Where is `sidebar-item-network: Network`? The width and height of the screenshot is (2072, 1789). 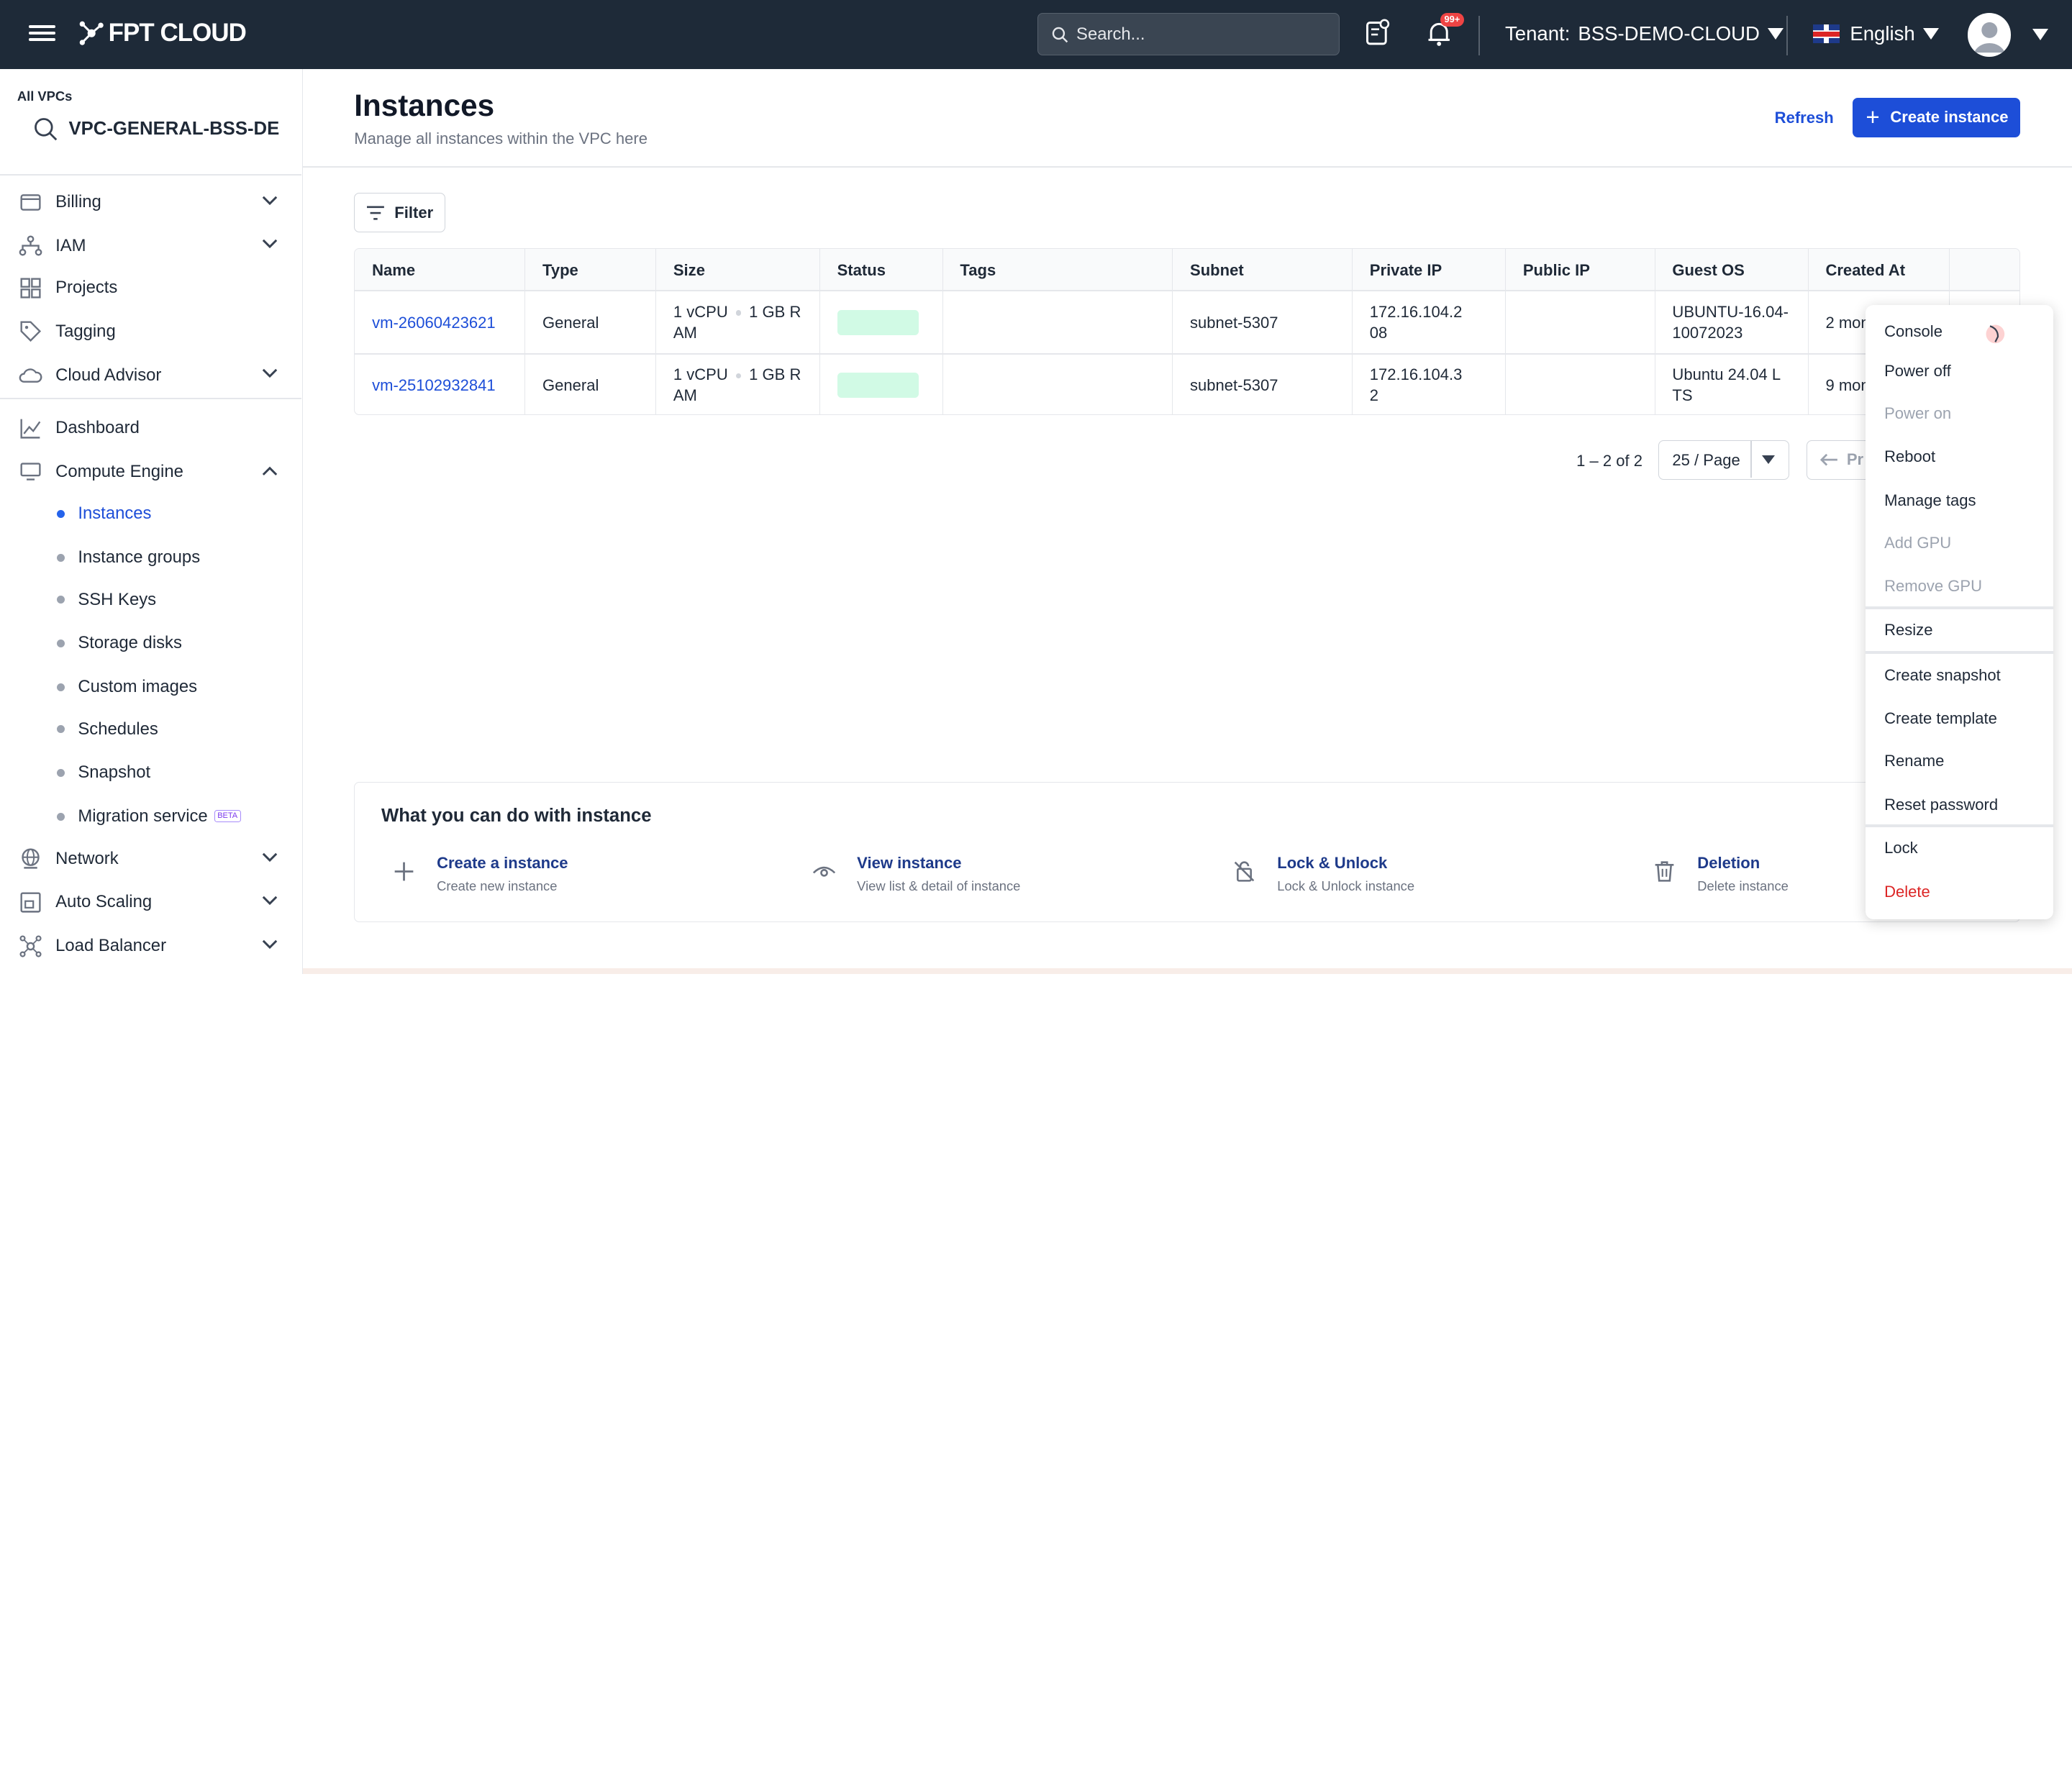
sidebar-item-network: Network is located at coordinates (150, 858).